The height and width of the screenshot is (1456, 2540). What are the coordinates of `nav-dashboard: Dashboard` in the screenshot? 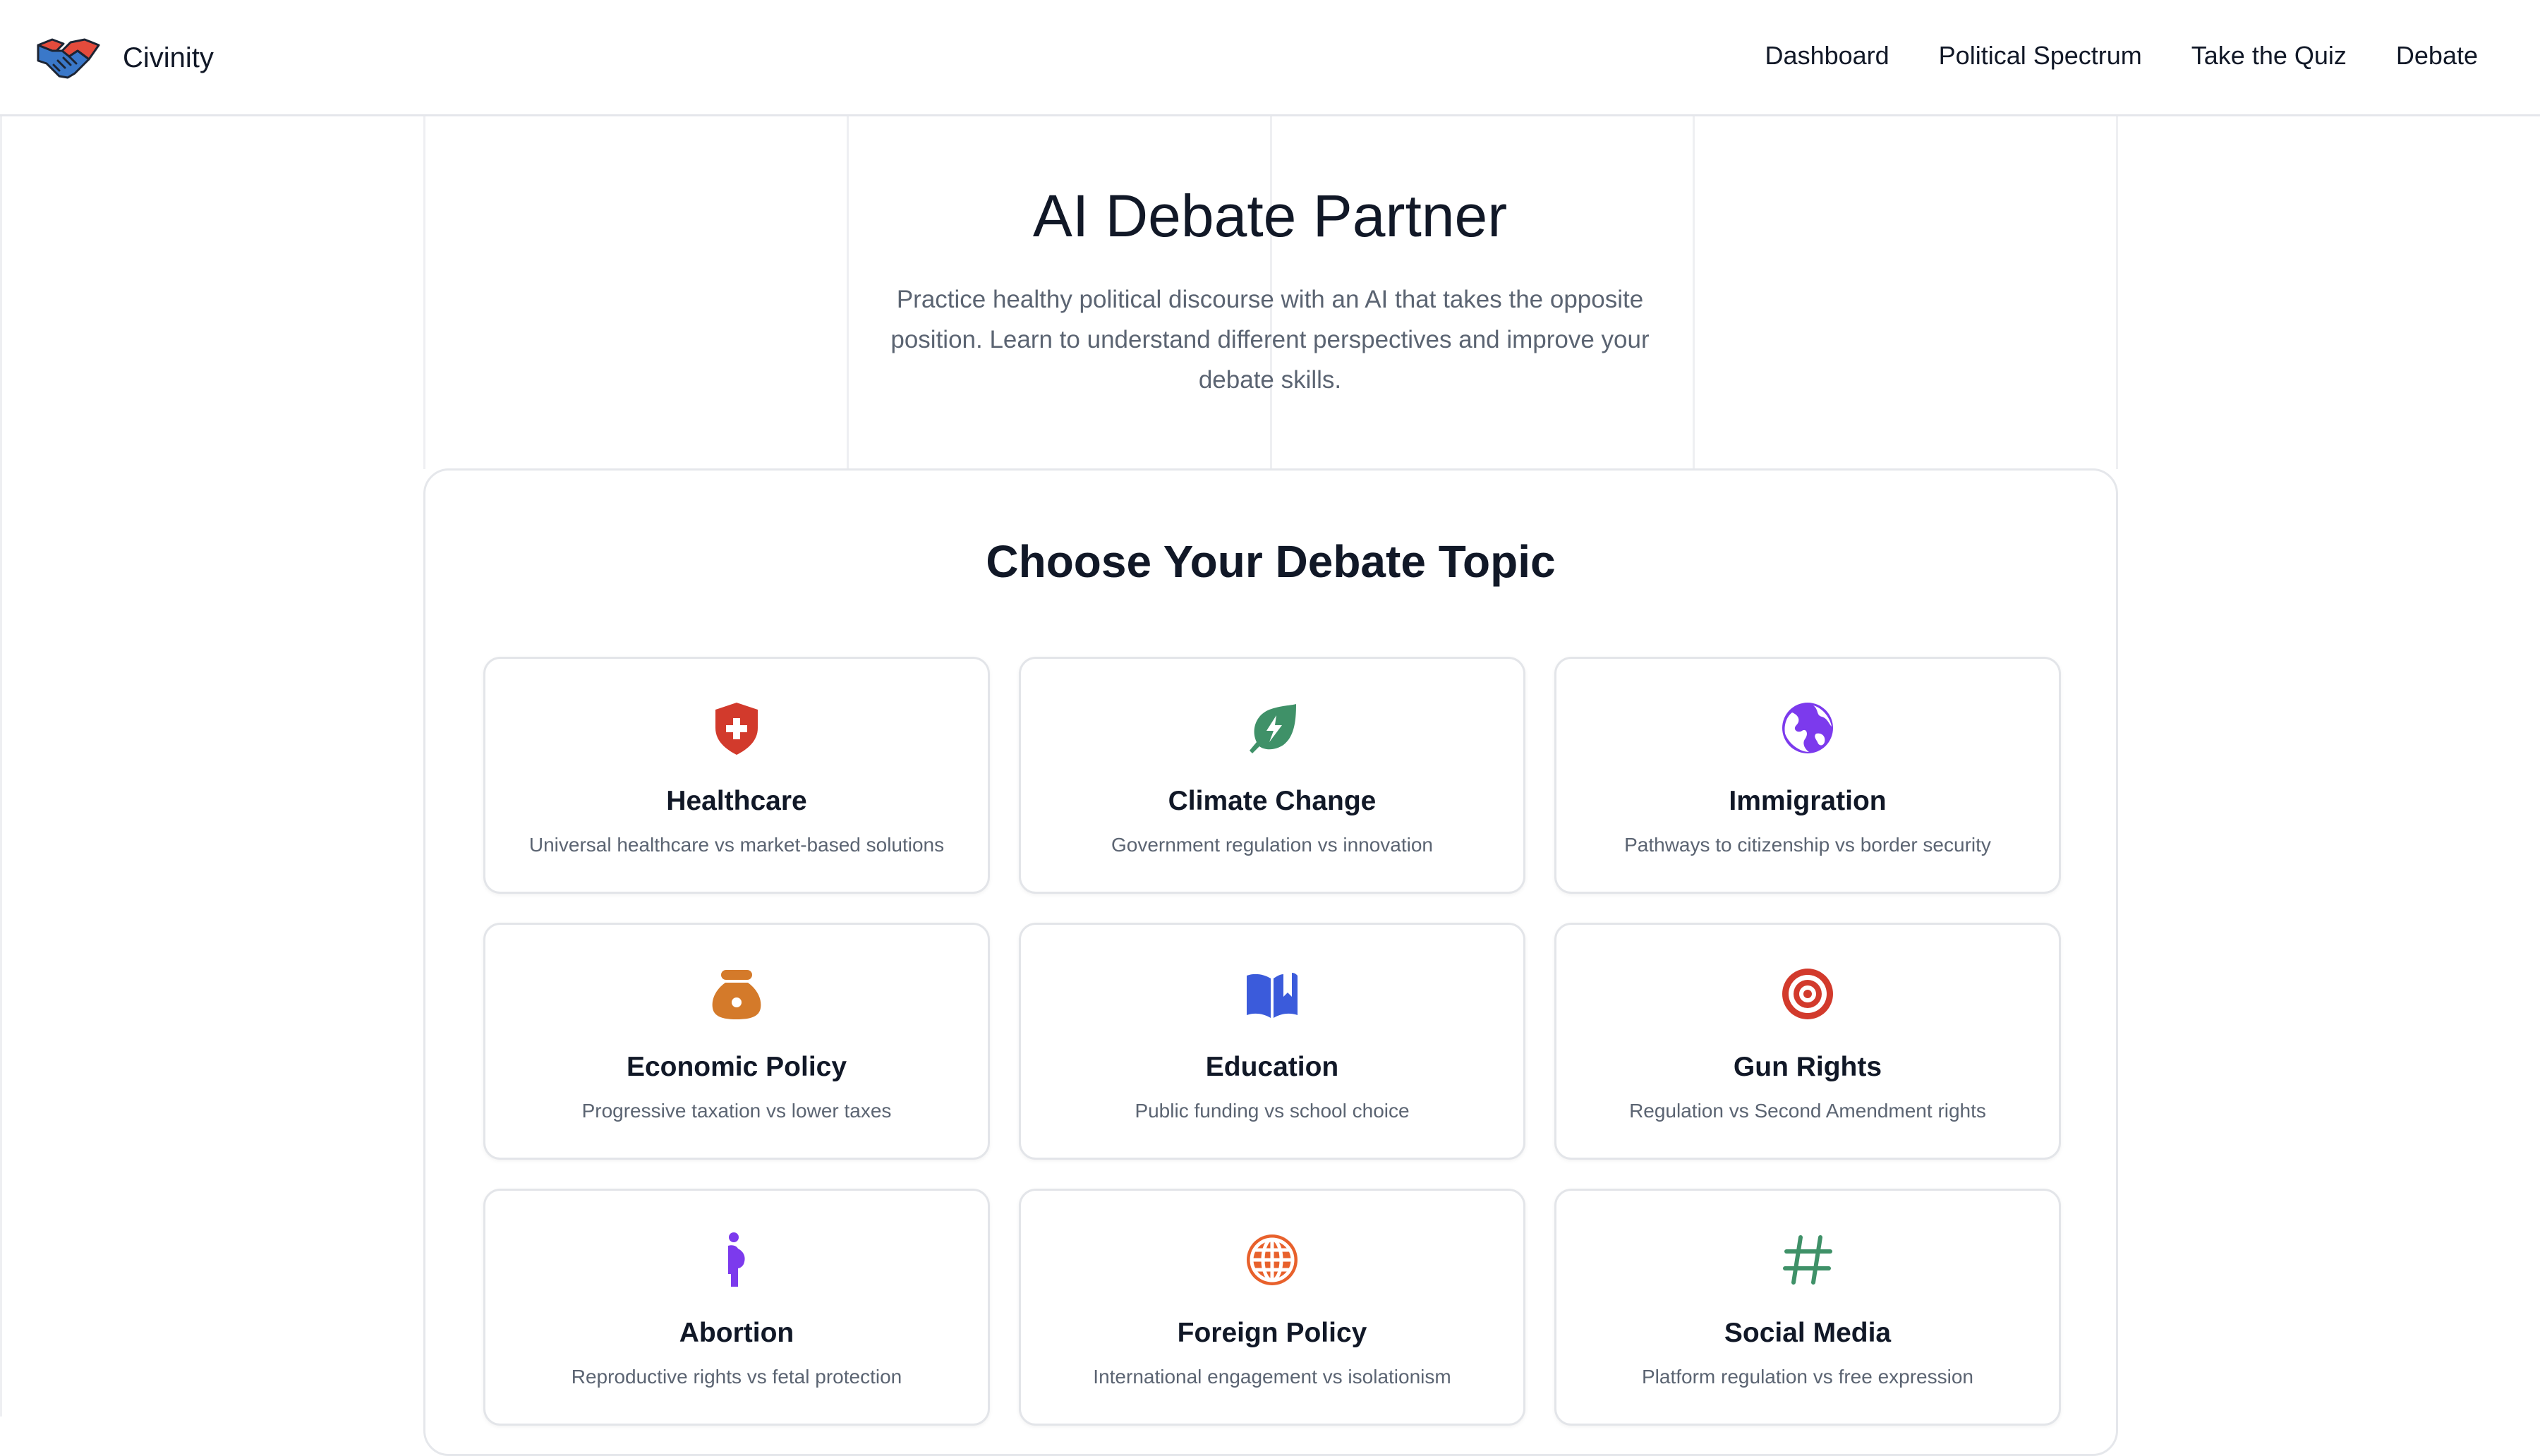 It's located at (1827, 56).